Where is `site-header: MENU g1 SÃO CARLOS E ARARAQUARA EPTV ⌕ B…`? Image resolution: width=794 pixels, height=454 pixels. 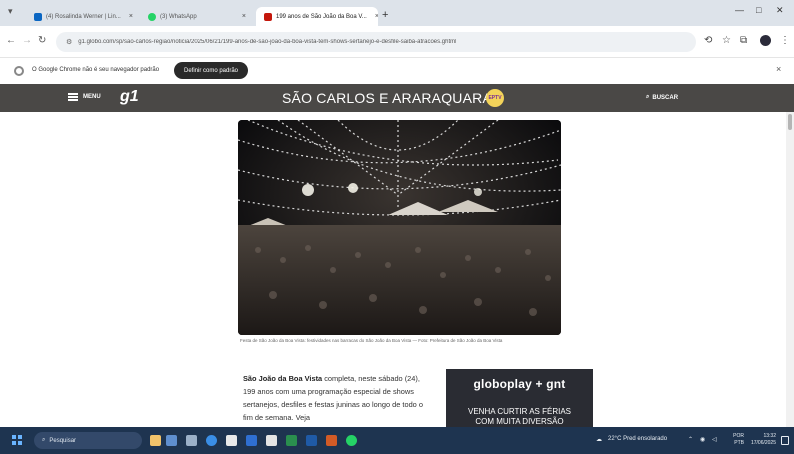
site-header: MENU g1 SÃO CARLOS E ARARAQUARA EPTV ⌕ B… is located at coordinates (397, 98).